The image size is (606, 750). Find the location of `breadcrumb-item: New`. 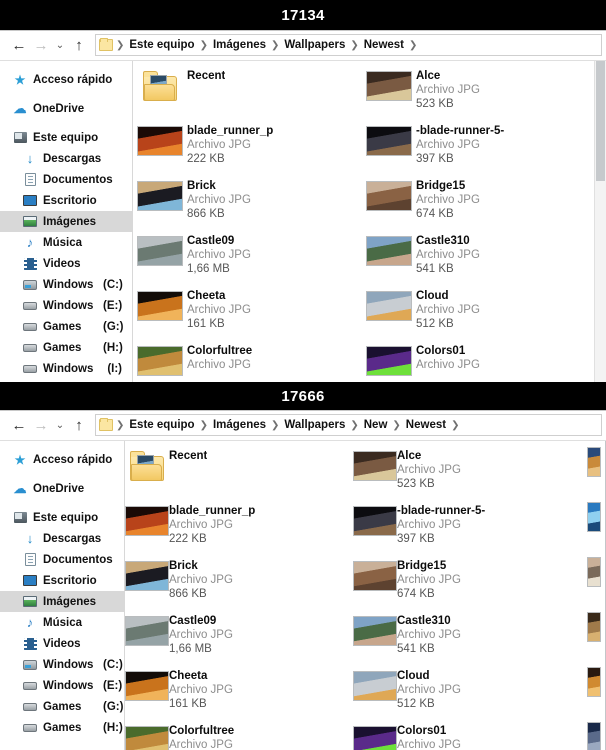

breadcrumb-item: New is located at coordinates (376, 425).